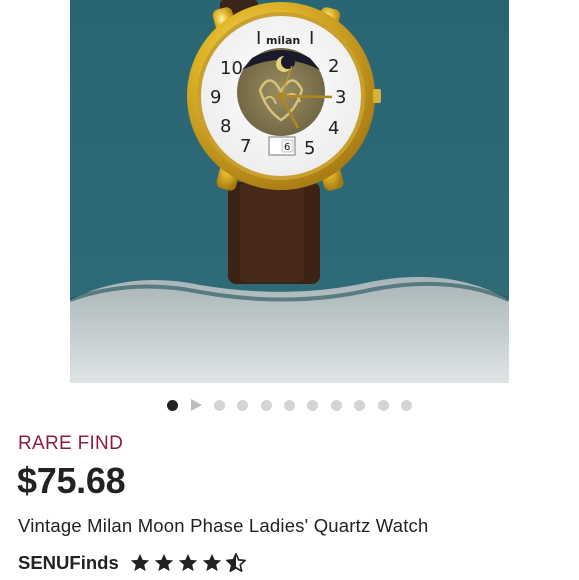 The height and width of the screenshot is (580, 579). I want to click on price: $75.68, so click(71, 480).